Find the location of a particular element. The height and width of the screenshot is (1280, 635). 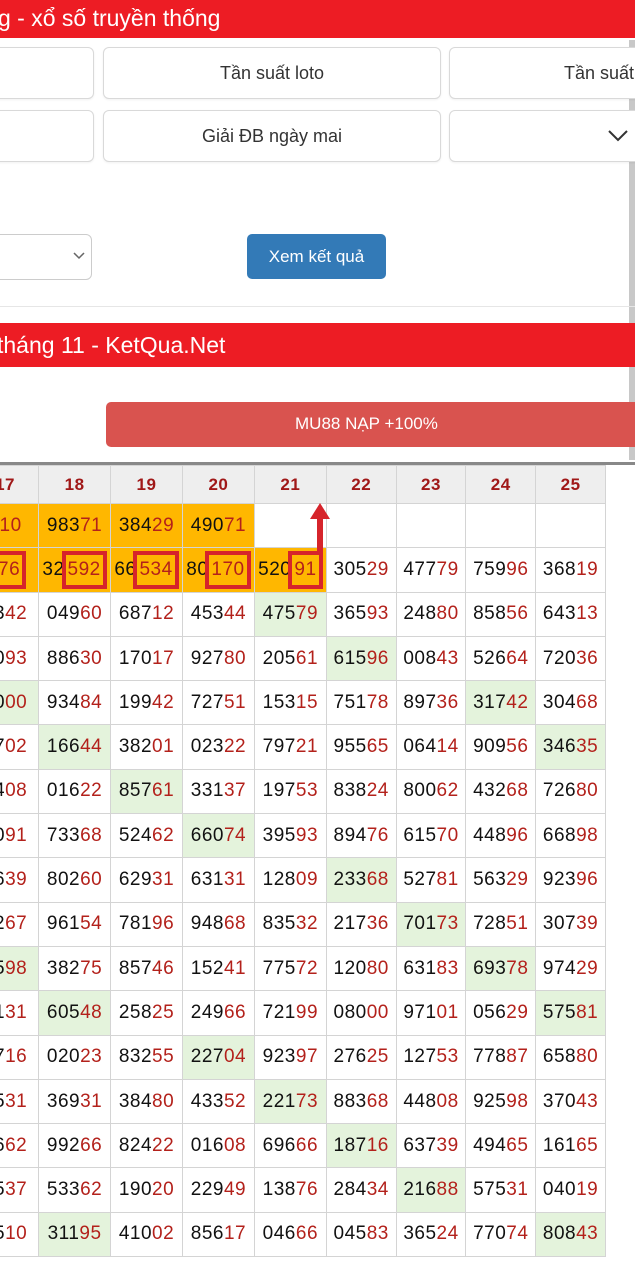

number-head: 433 is located at coordinates (207, 1101).